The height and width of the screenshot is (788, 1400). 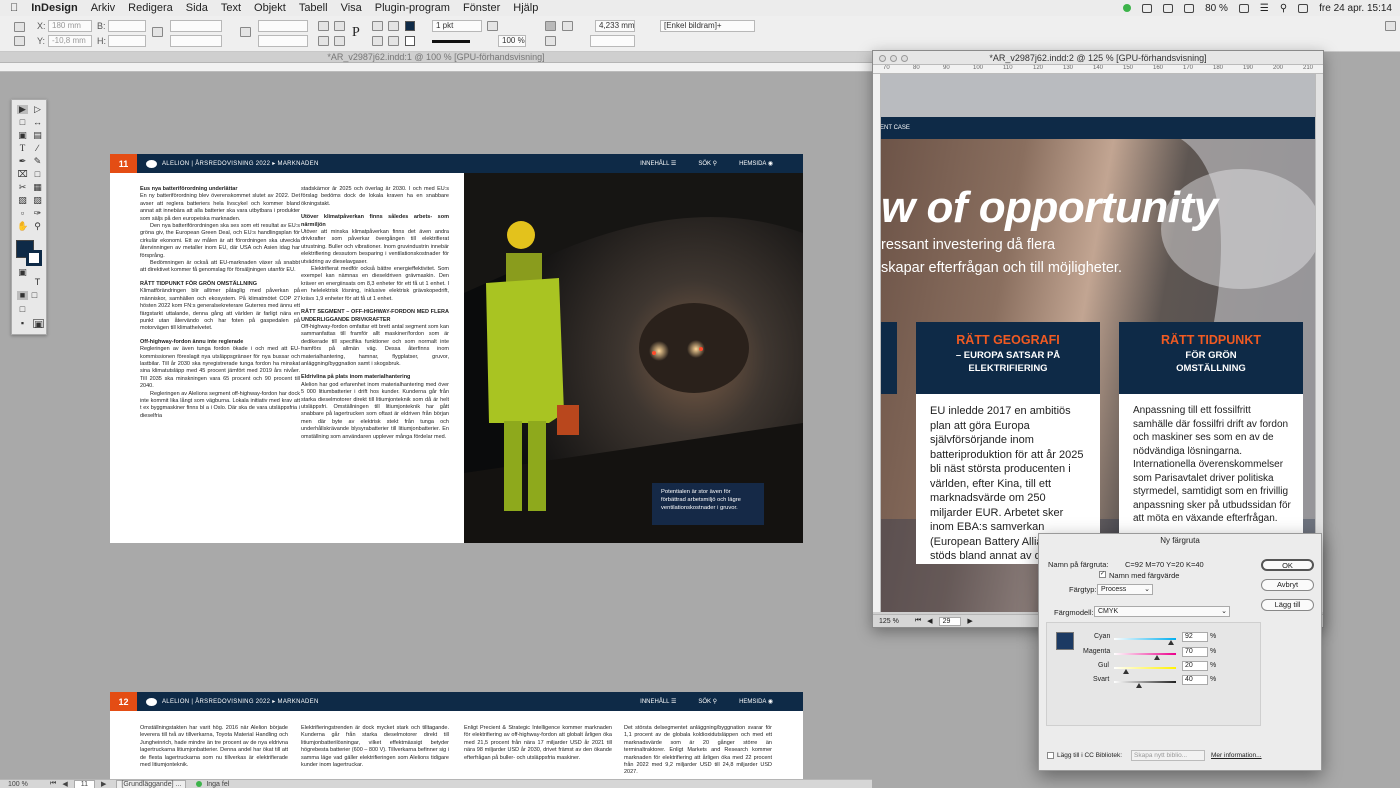 What do you see at coordinates (707, 26) in the screenshot?
I see `object-style-dropdown: [Enkel bildram]+` at bounding box center [707, 26].